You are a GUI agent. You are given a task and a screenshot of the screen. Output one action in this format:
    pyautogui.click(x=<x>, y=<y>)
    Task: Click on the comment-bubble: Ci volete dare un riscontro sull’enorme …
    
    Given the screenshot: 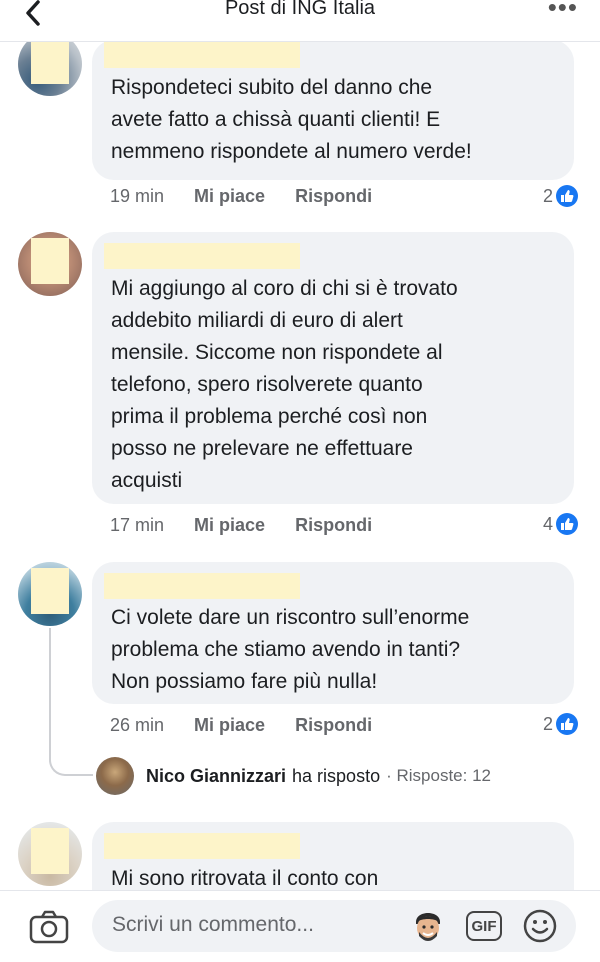 What is the action you would take?
    pyautogui.click(x=333, y=633)
    